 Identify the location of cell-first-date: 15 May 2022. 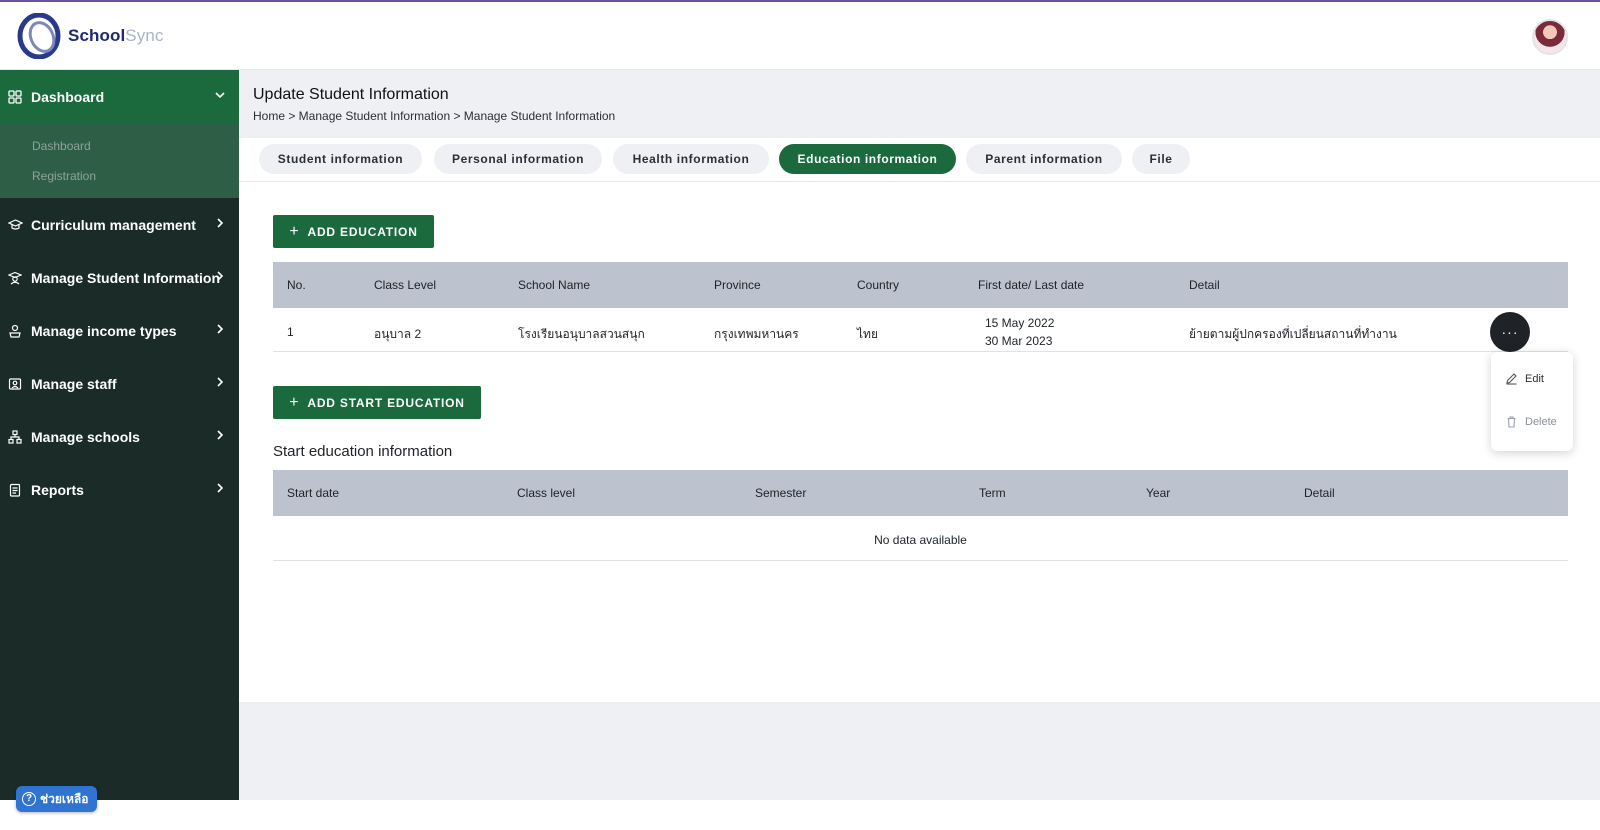
(1020, 323).